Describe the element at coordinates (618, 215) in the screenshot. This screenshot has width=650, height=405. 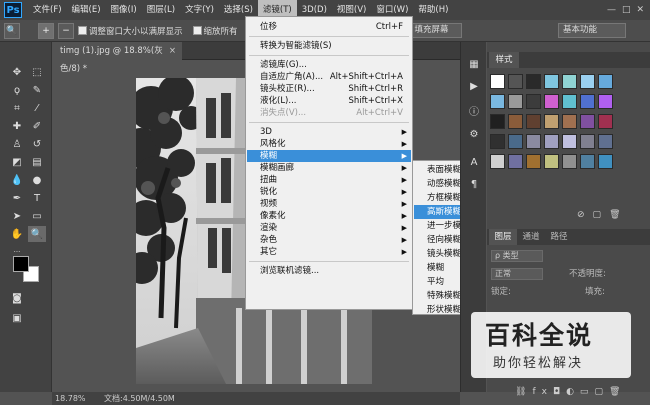
I see `delete-style-icon: 🗑` at that location.